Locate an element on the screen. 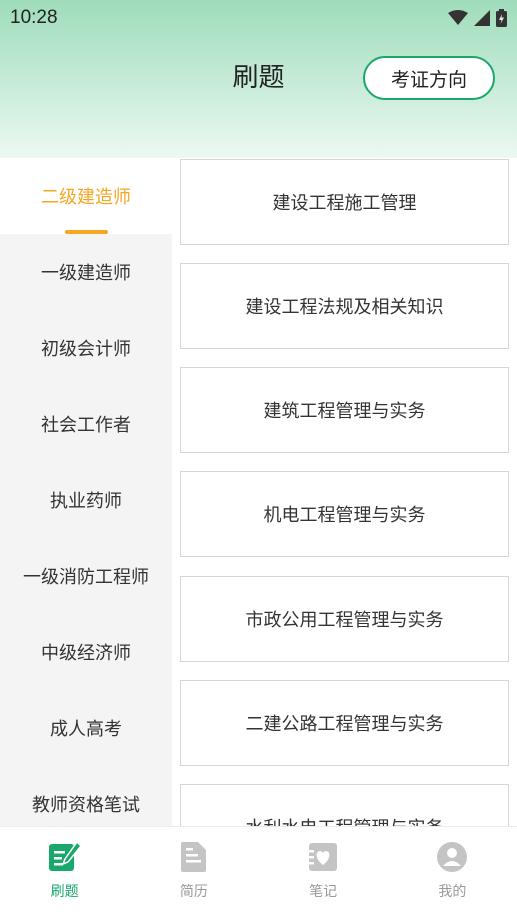 The height and width of the screenshot is (919, 517). document-icon is located at coordinates (193, 857).